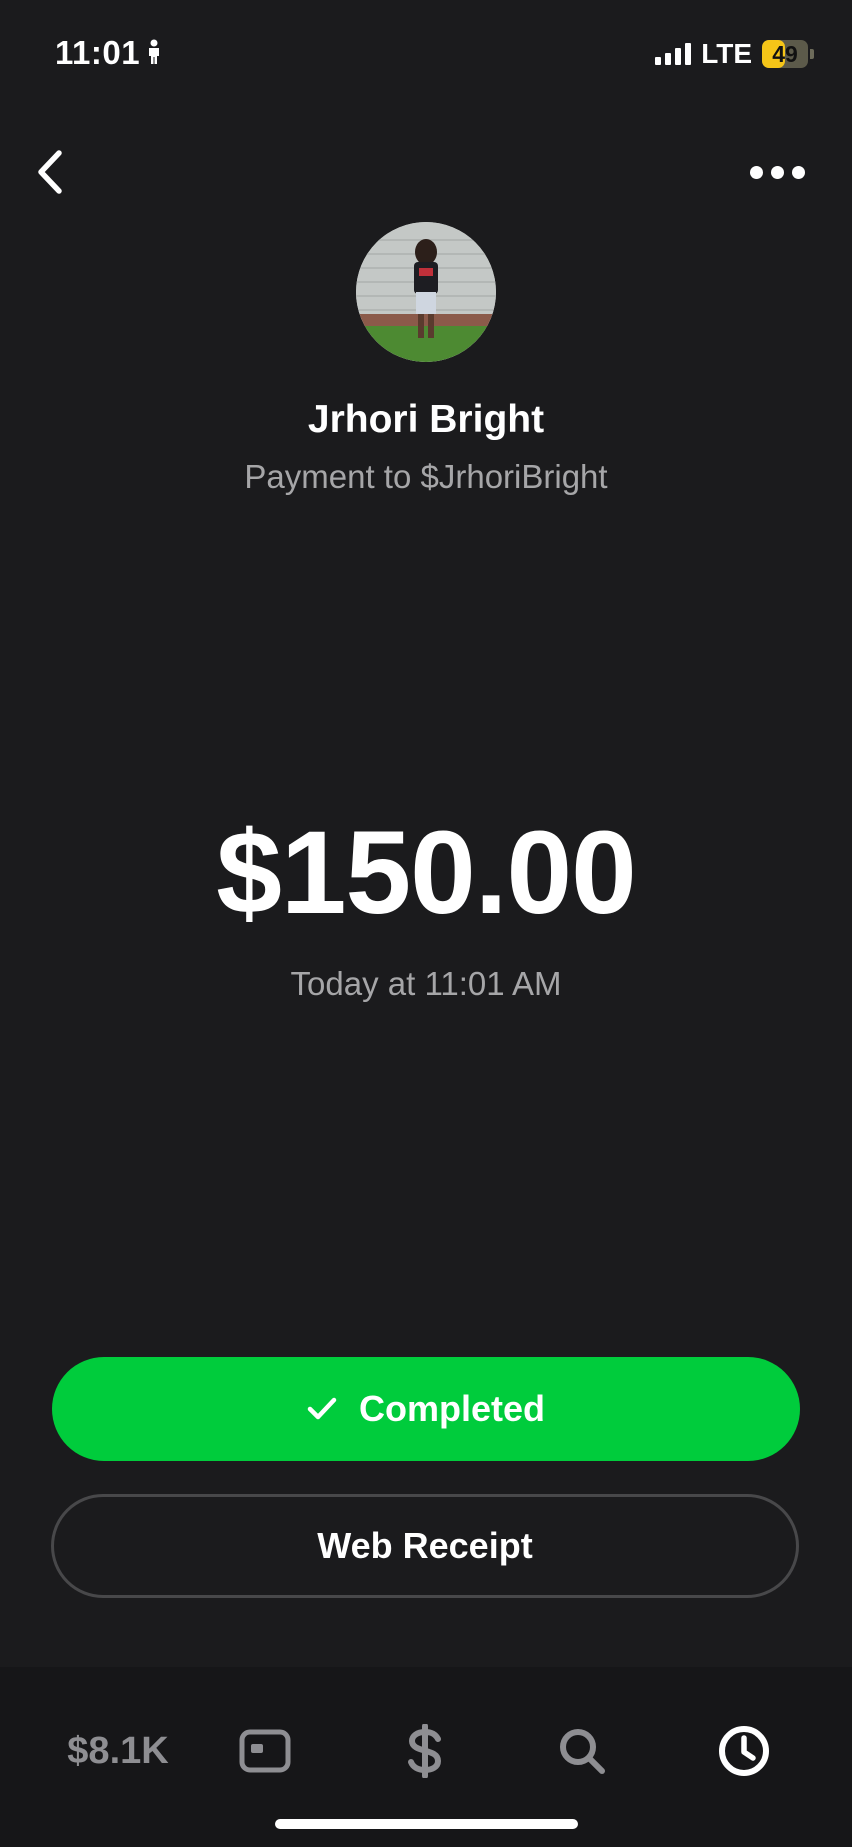 The height and width of the screenshot is (1847, 852). I want to click on nav-search, so click(582, 1751).